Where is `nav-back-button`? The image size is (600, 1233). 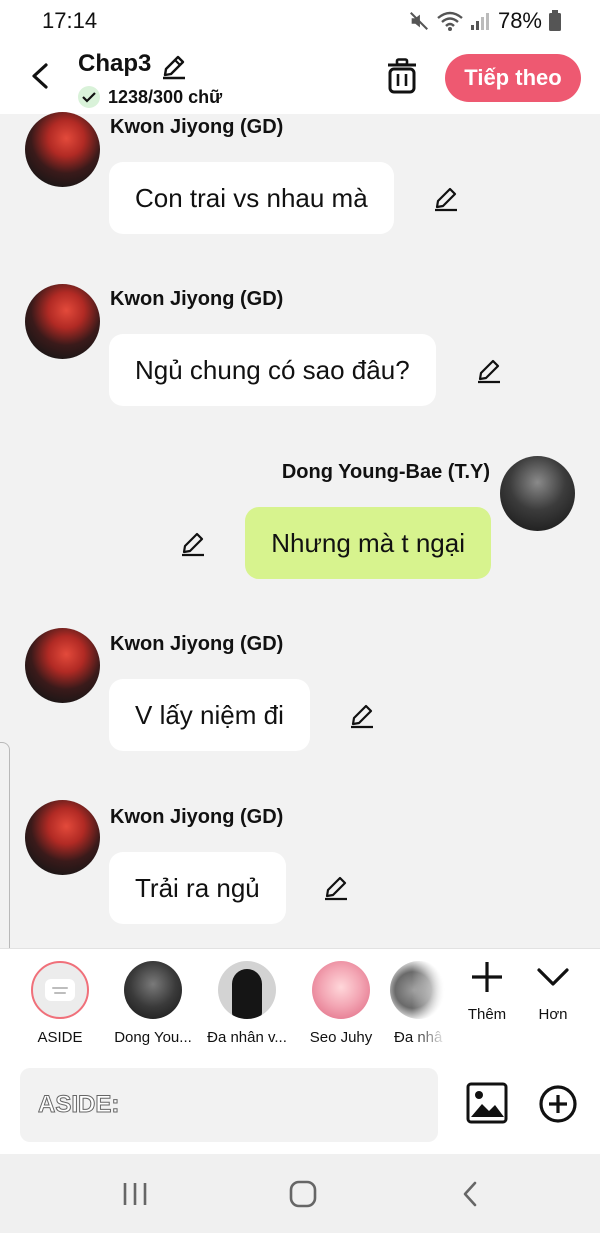 nav-back-button is located at coordinates (470, 1194).